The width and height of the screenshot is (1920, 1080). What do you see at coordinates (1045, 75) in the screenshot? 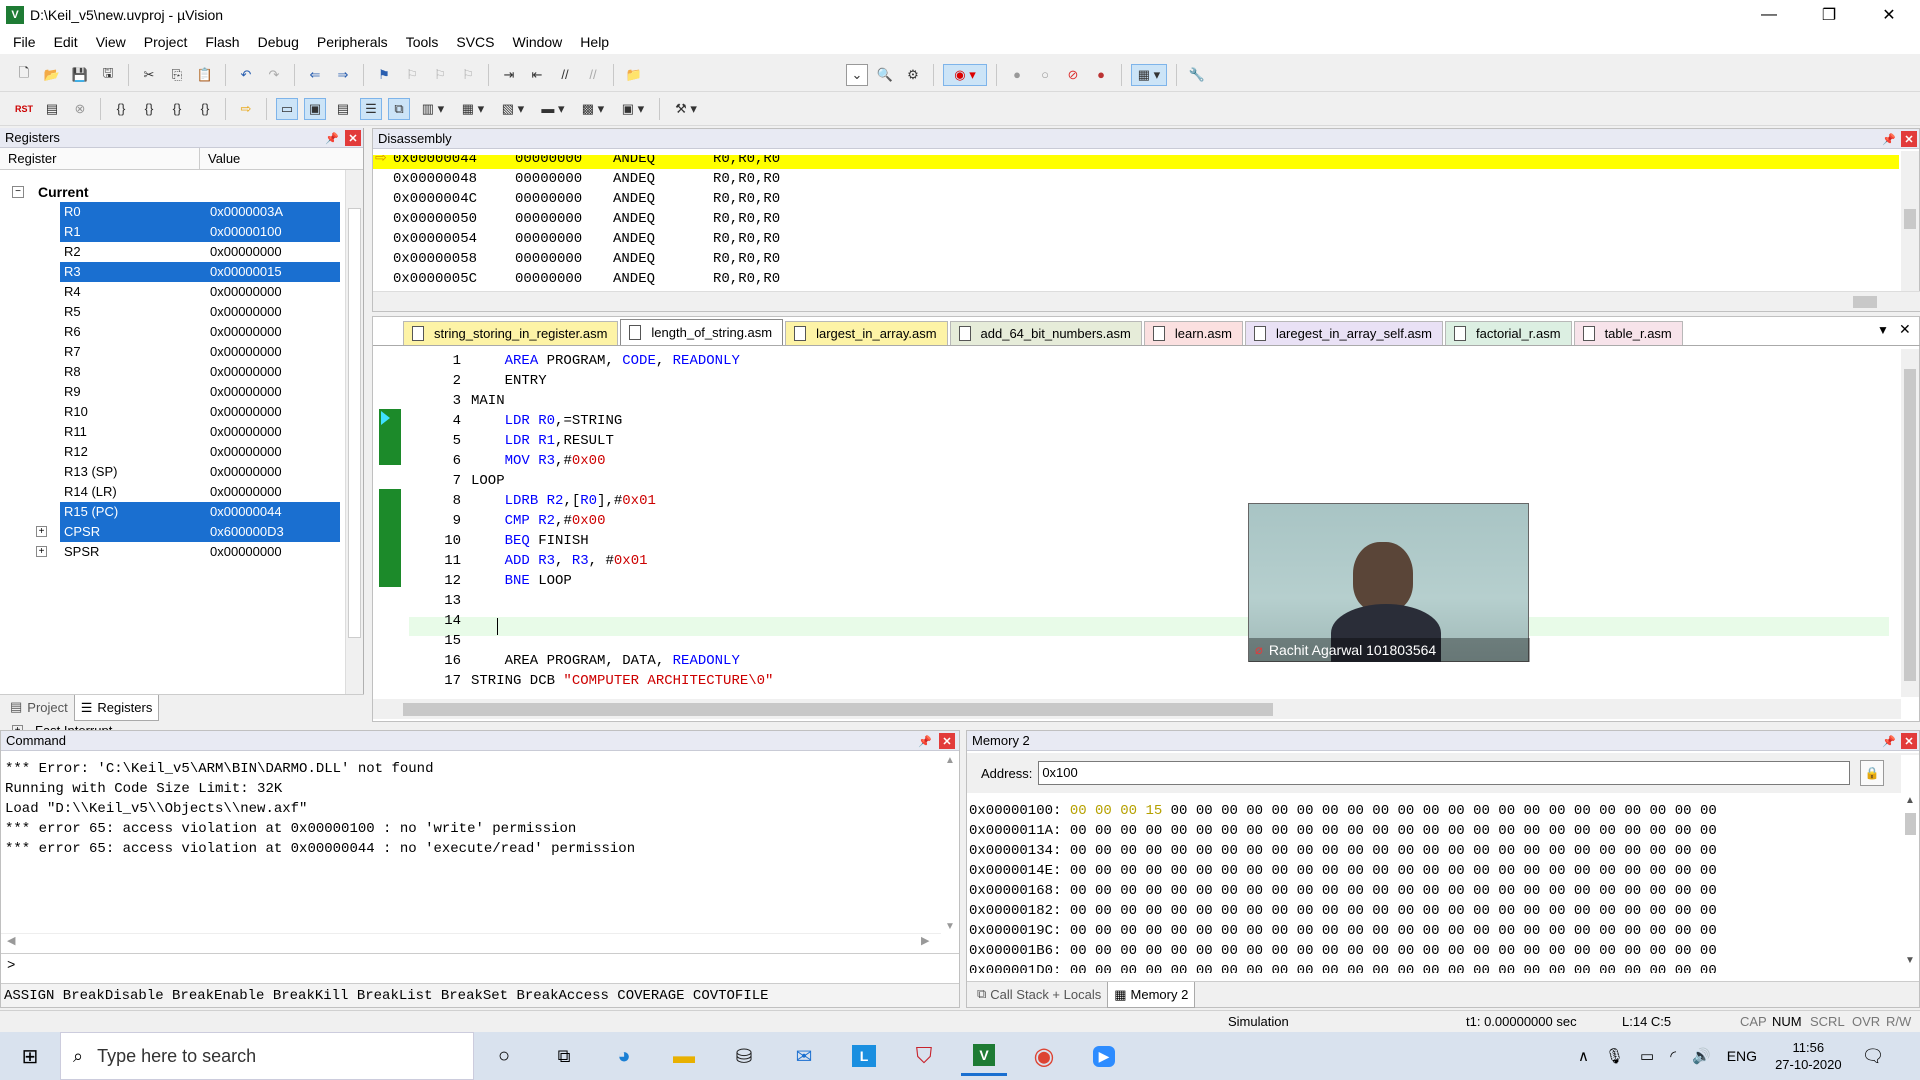
I see `breakpoint-enable-icon: ○` at bounding box center [1045, 75].